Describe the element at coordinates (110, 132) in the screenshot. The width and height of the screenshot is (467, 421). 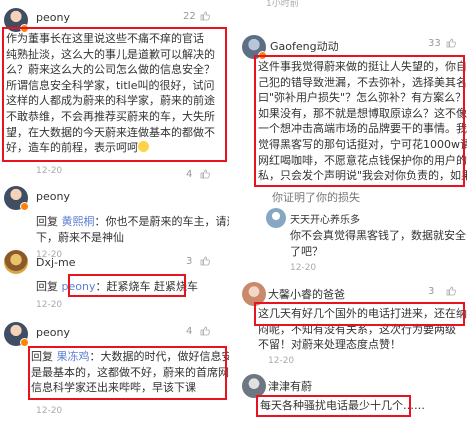
I see `comment-text-line: 望，在大数据的今天蔚来连做基本的都做不` at that location.